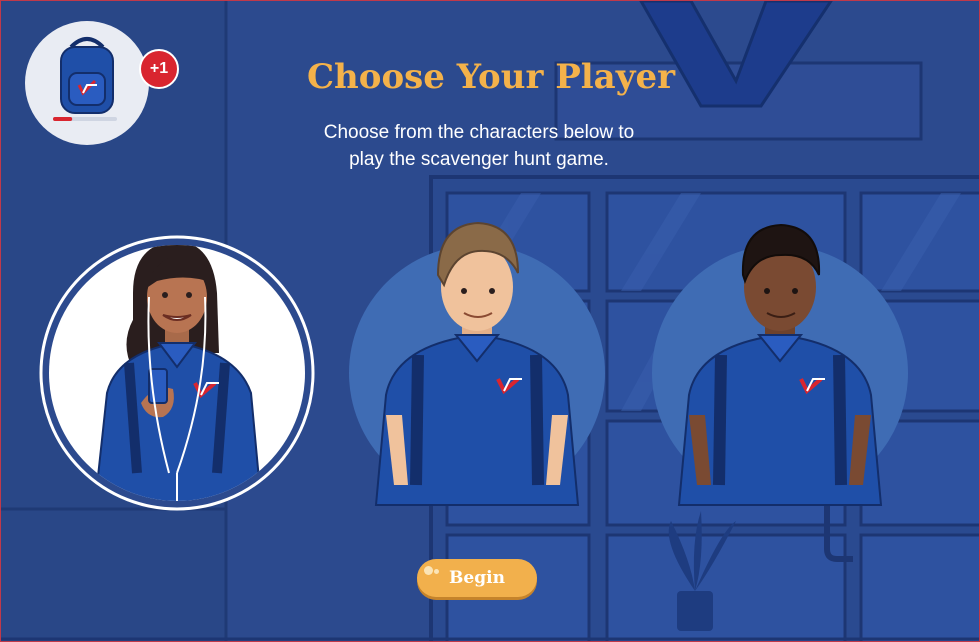 Image resolution: width=980 pixels, height=642 pixels. I want to click on begin-button-label: Begin, so click(477, 578).